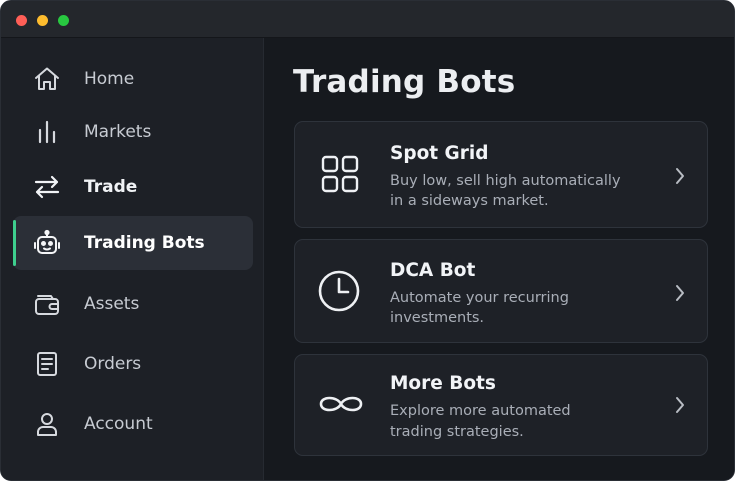 The height and width of the screenshot is (481, 735). What do you see at coordinates (42, 20) in the screenshot?
I see `minimize-window-button` at bounding box center [42, 20].